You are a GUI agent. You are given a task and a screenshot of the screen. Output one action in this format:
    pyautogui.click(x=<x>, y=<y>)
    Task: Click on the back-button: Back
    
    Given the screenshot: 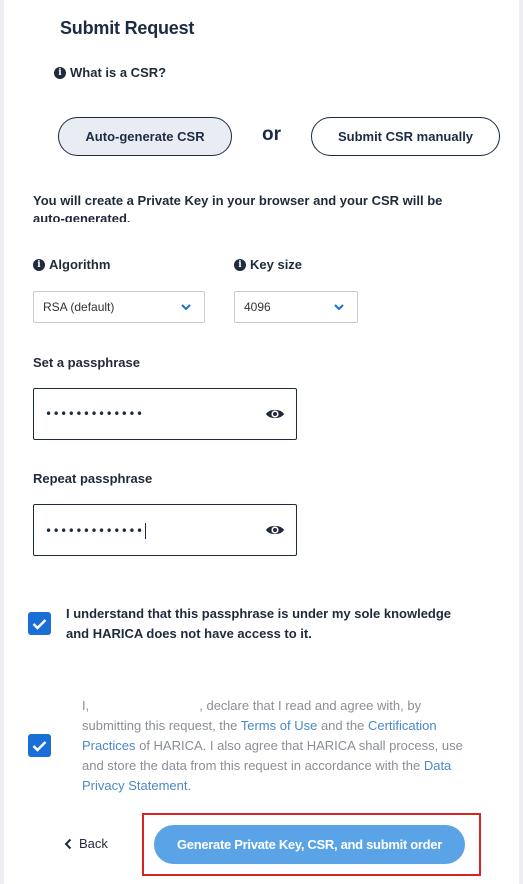 What is the action you would take?
    pyautogui.click(x=86, y=843)
    